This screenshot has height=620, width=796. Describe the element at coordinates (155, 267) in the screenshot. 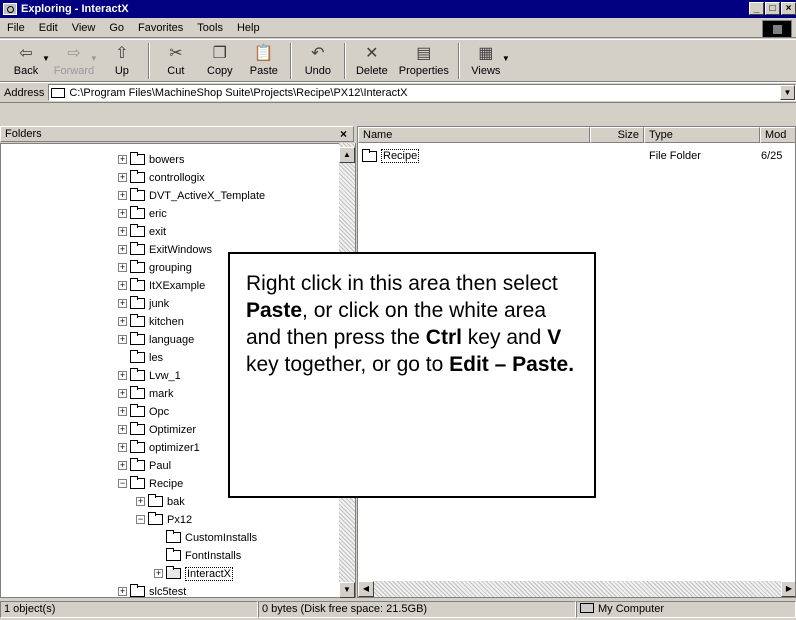

I see `tree-item: + grouping` at that location.